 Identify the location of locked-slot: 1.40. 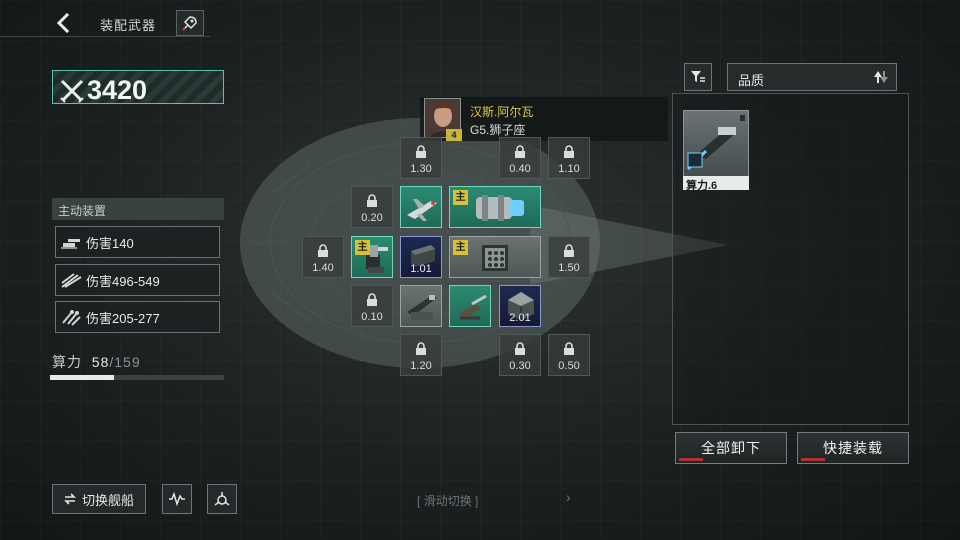
(323, 257).